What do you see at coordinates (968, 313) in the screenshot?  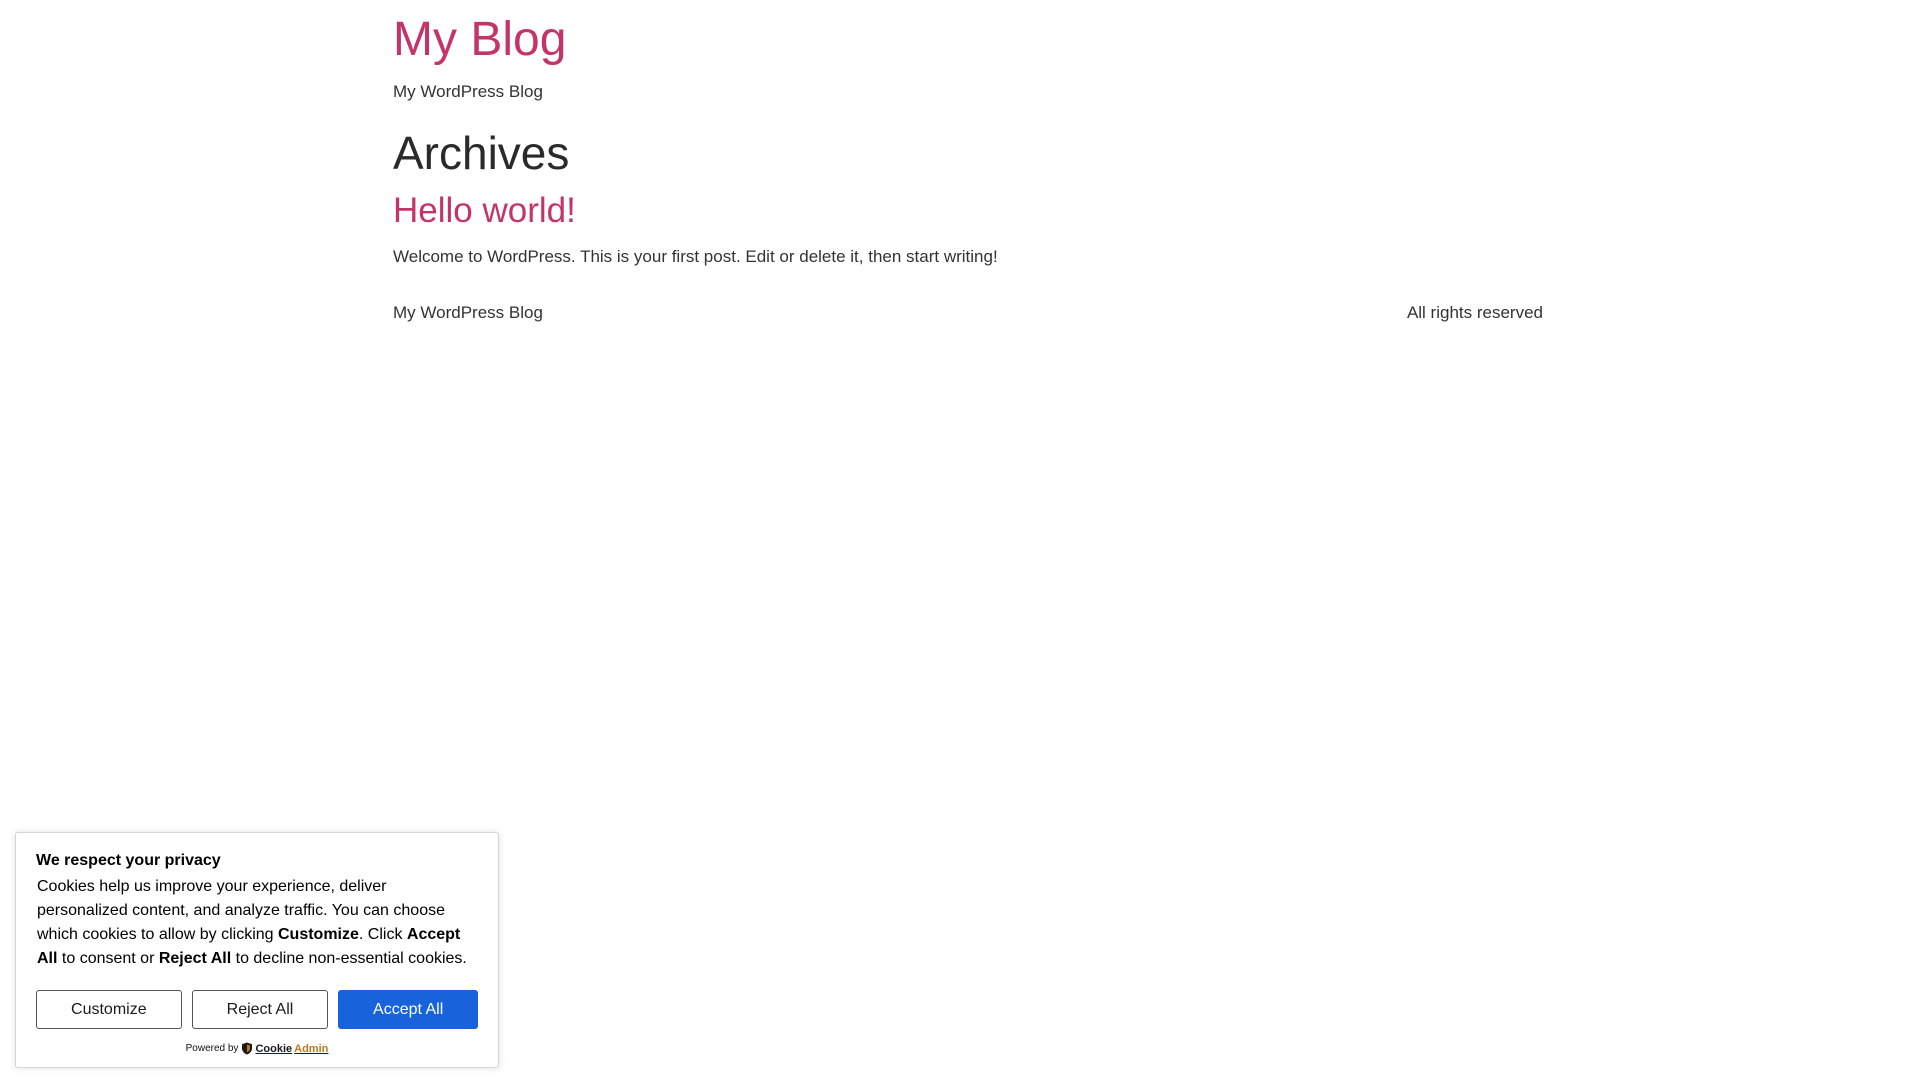 I see `site-footer: My WordPress Blog All rights reserved` at bounding box center [968, 313].